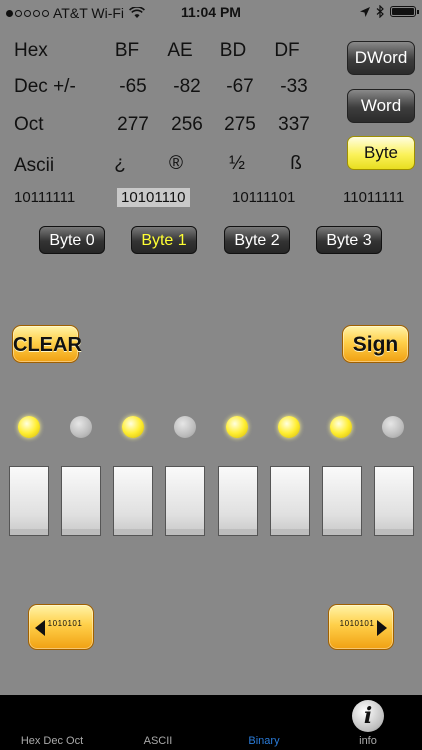 Image resolution: width=422 pixels, height=750 pixels. I want to click on hex-value: BD, so click(233, 50).